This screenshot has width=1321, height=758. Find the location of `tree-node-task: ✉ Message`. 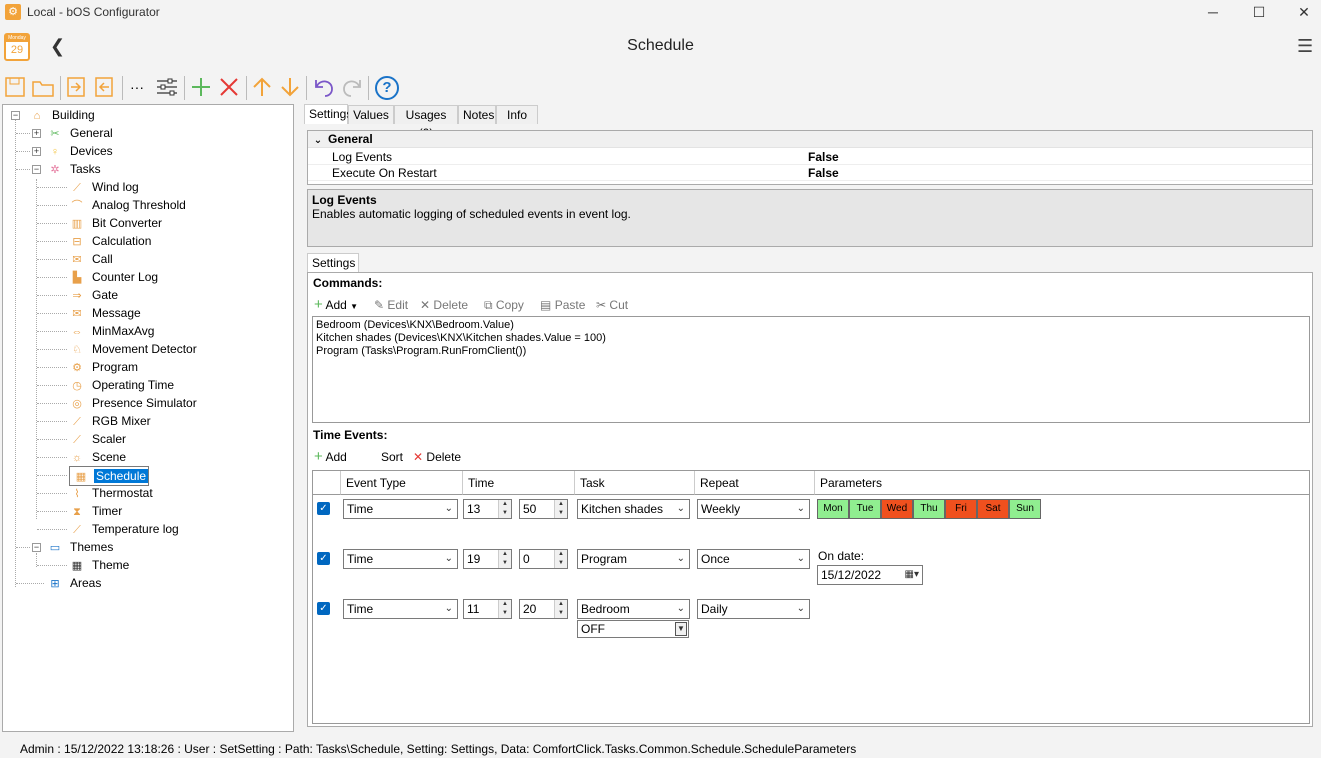

tree-node-task: ✉ Message is located at coordinates (106, 313).